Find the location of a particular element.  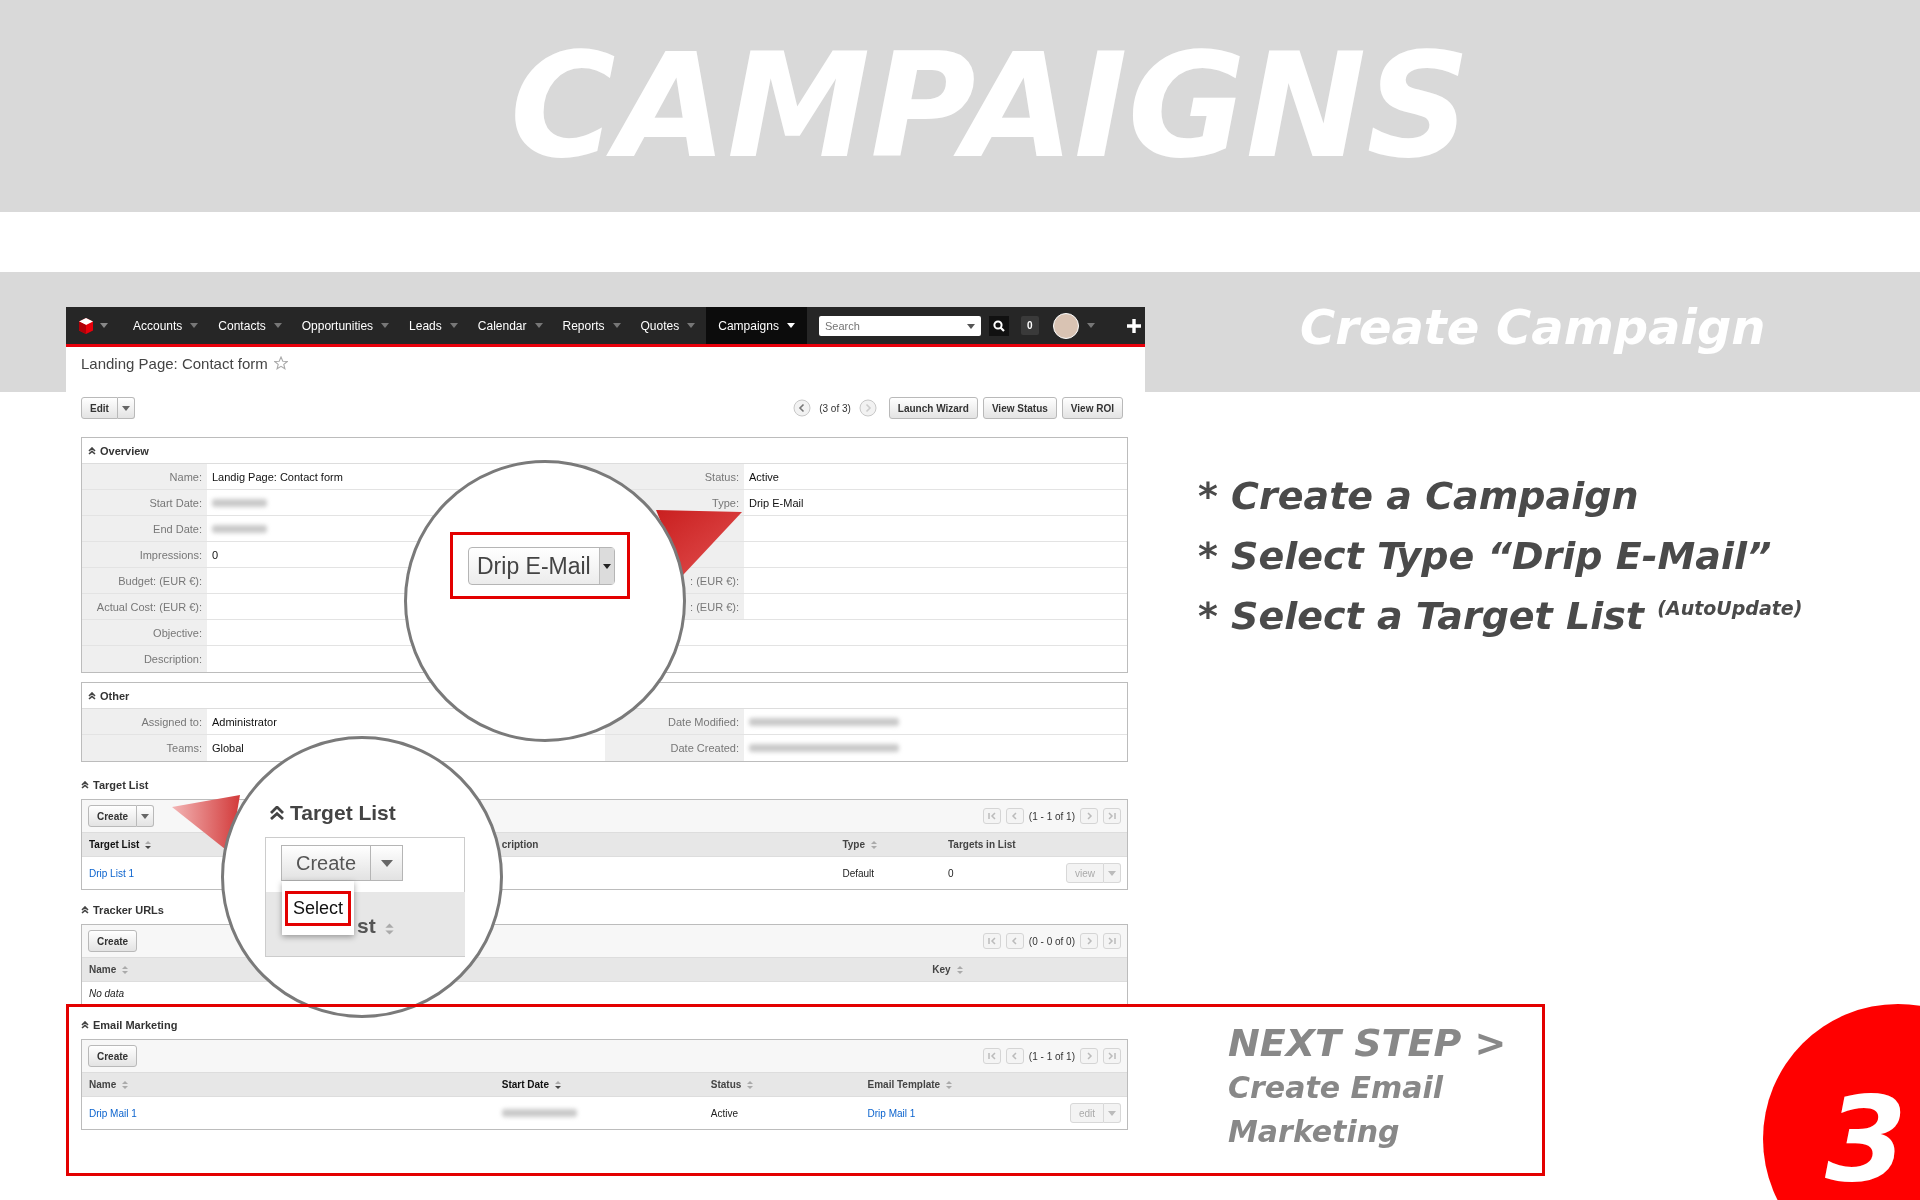

nav-tab: Leads is located at coordinates (433, 325).